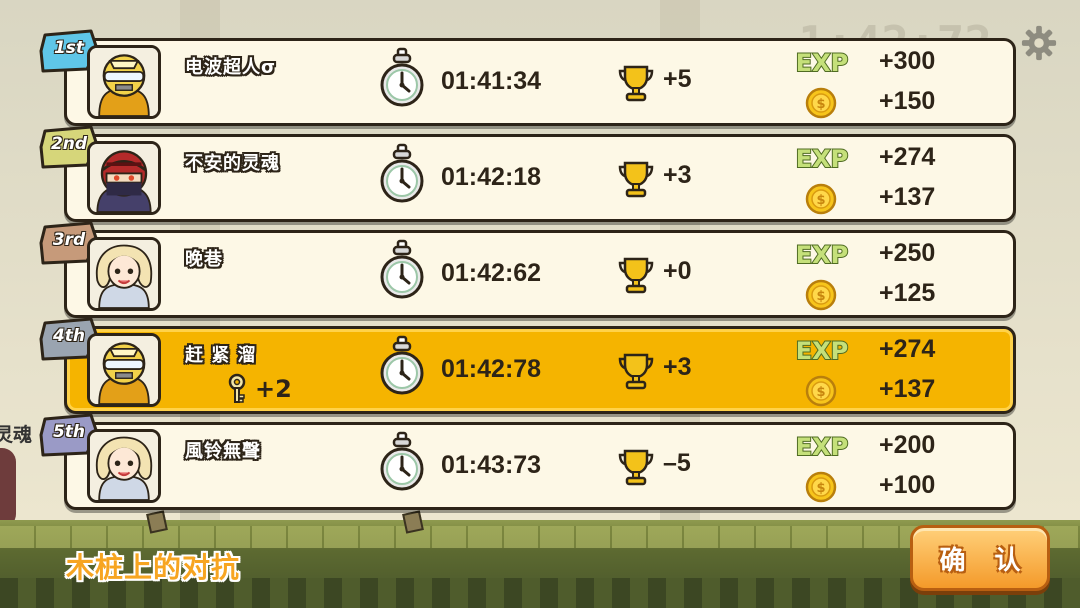 The height and width of the screenshot is (608, 1080). What do you see at coordinates (491, 465) in the screenshot?
I see `finish-time: 01:43:73` at bounding box center [491, 465].